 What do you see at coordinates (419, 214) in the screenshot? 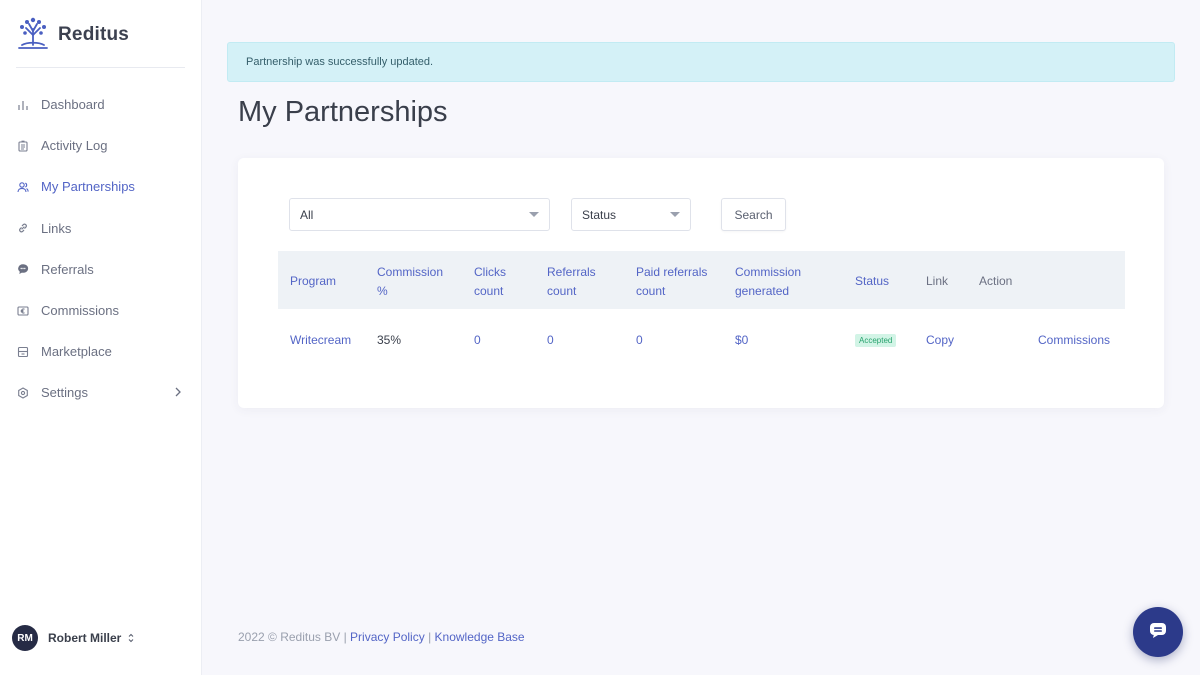
I see `program-filter-select: All` at bounding box center [419, 214].